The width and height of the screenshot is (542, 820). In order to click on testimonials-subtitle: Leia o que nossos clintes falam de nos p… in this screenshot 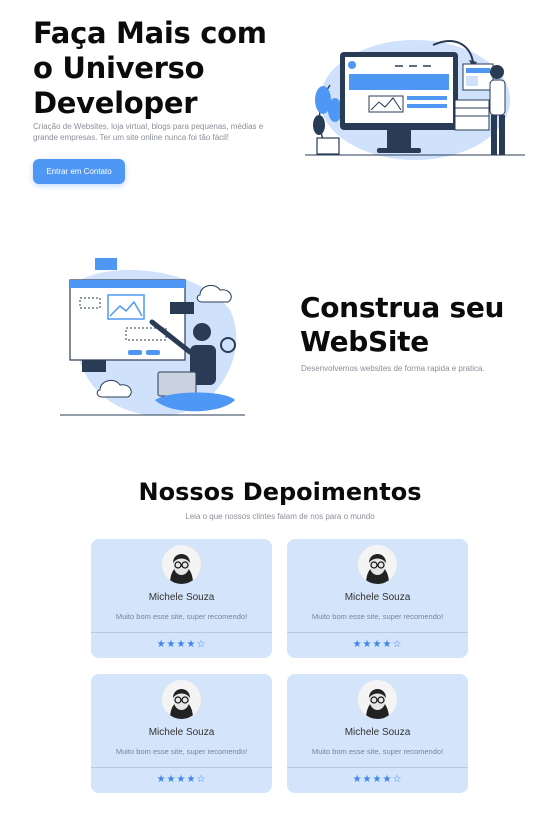, I will do `click(280, 516)`.